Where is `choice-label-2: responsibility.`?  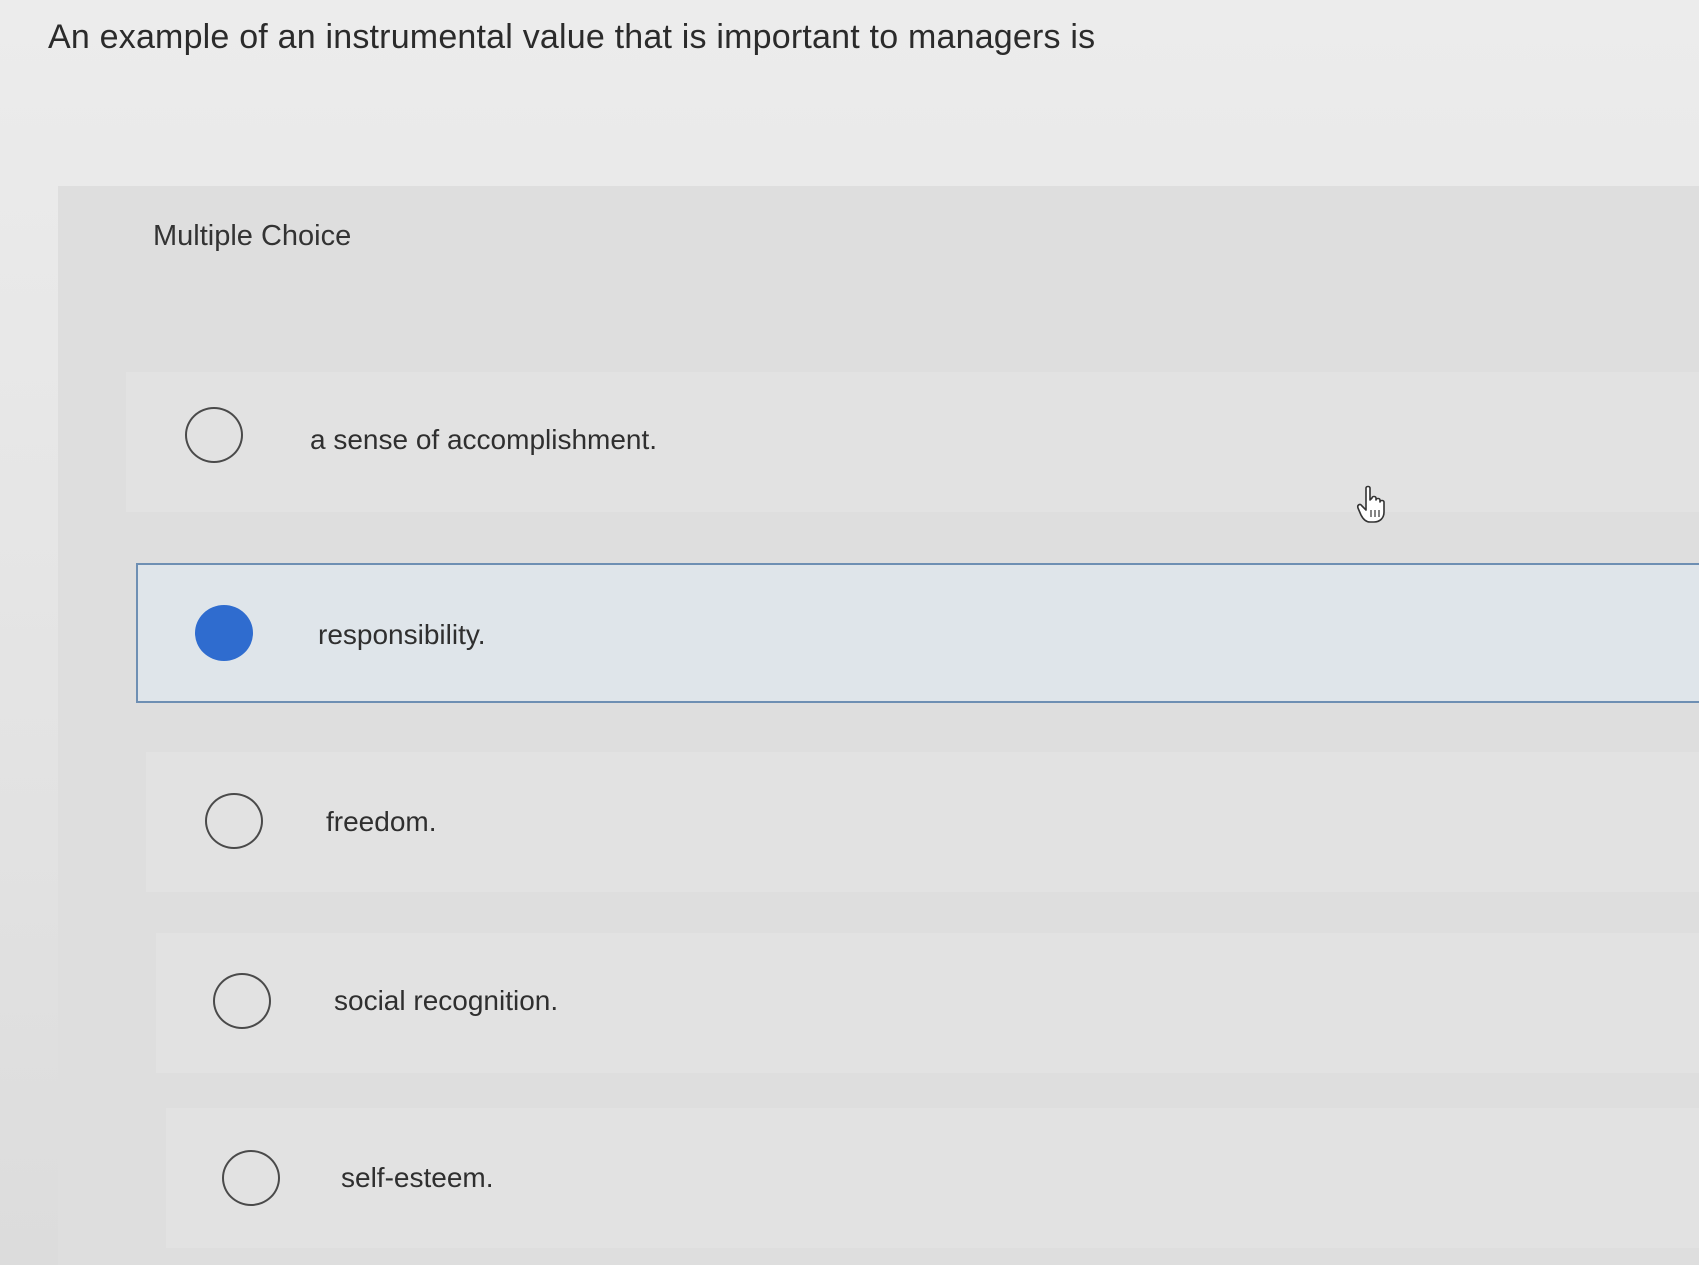 choice-label-2: responsibility. is located at coordinates (402, 634).